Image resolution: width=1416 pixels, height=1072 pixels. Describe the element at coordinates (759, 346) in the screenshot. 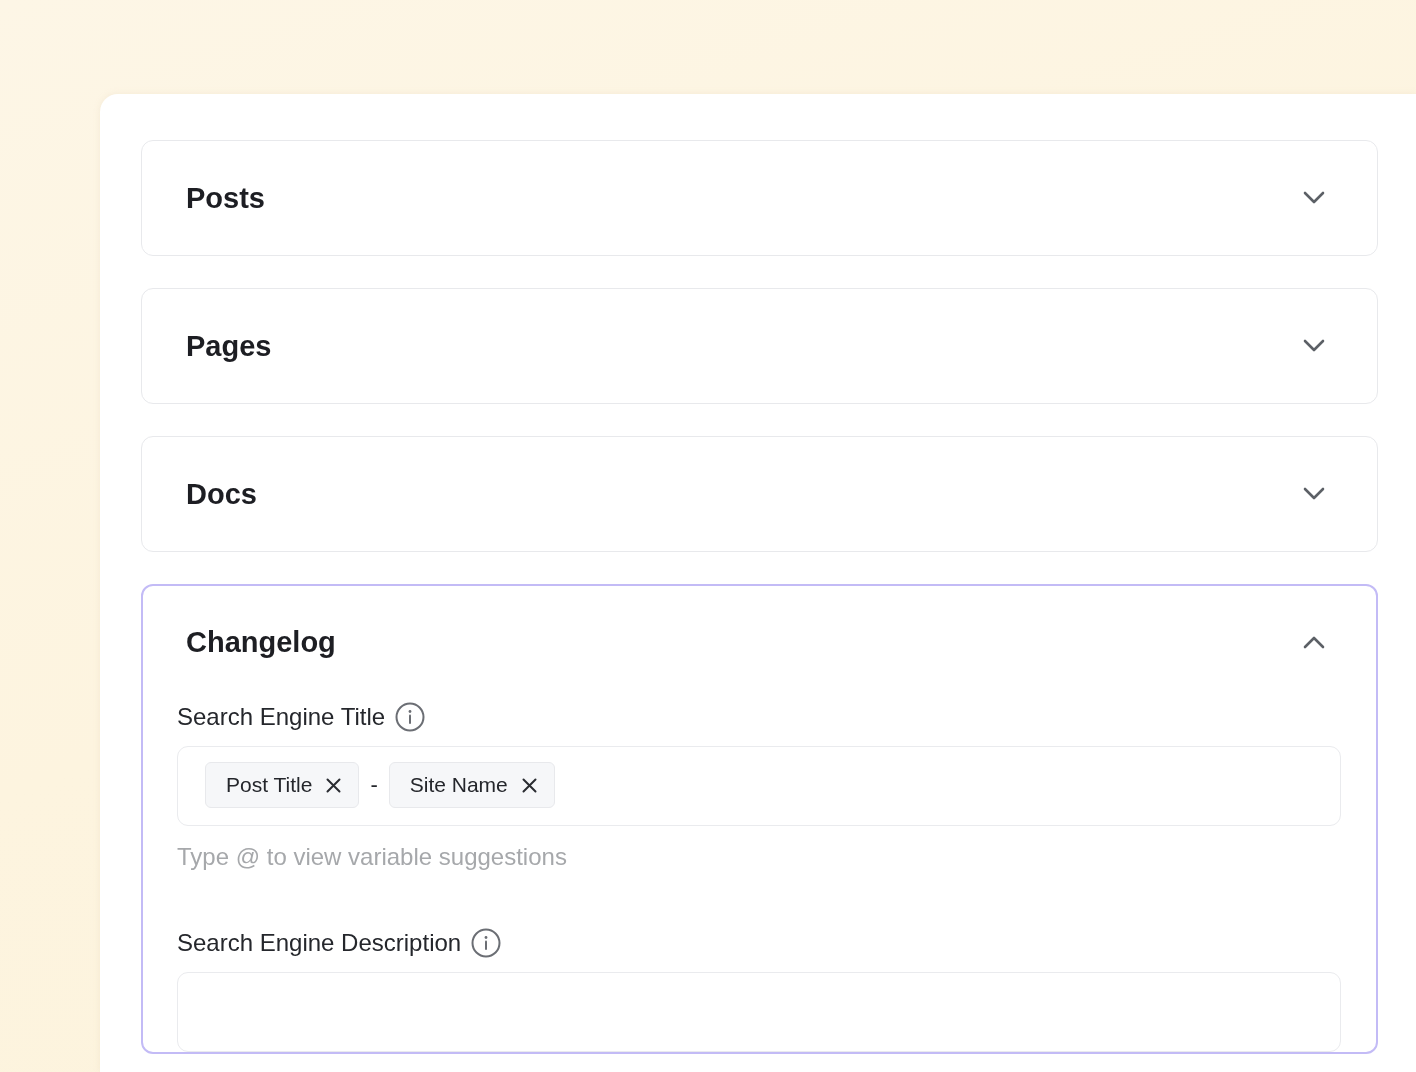

I see `accordion-header: Pages` at that location.